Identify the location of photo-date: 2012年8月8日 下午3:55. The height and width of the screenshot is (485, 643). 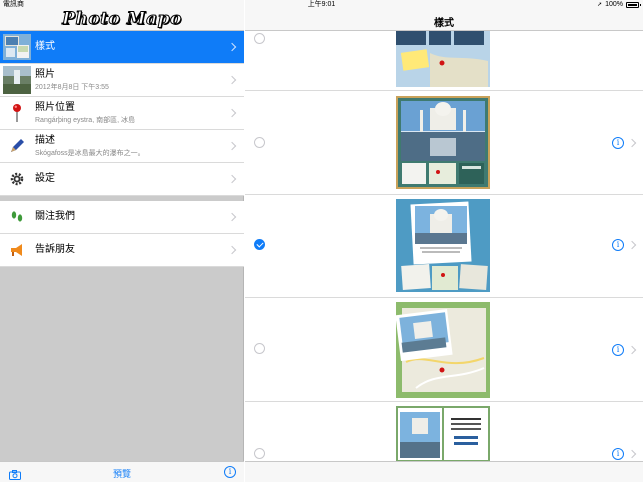
(72, 87).